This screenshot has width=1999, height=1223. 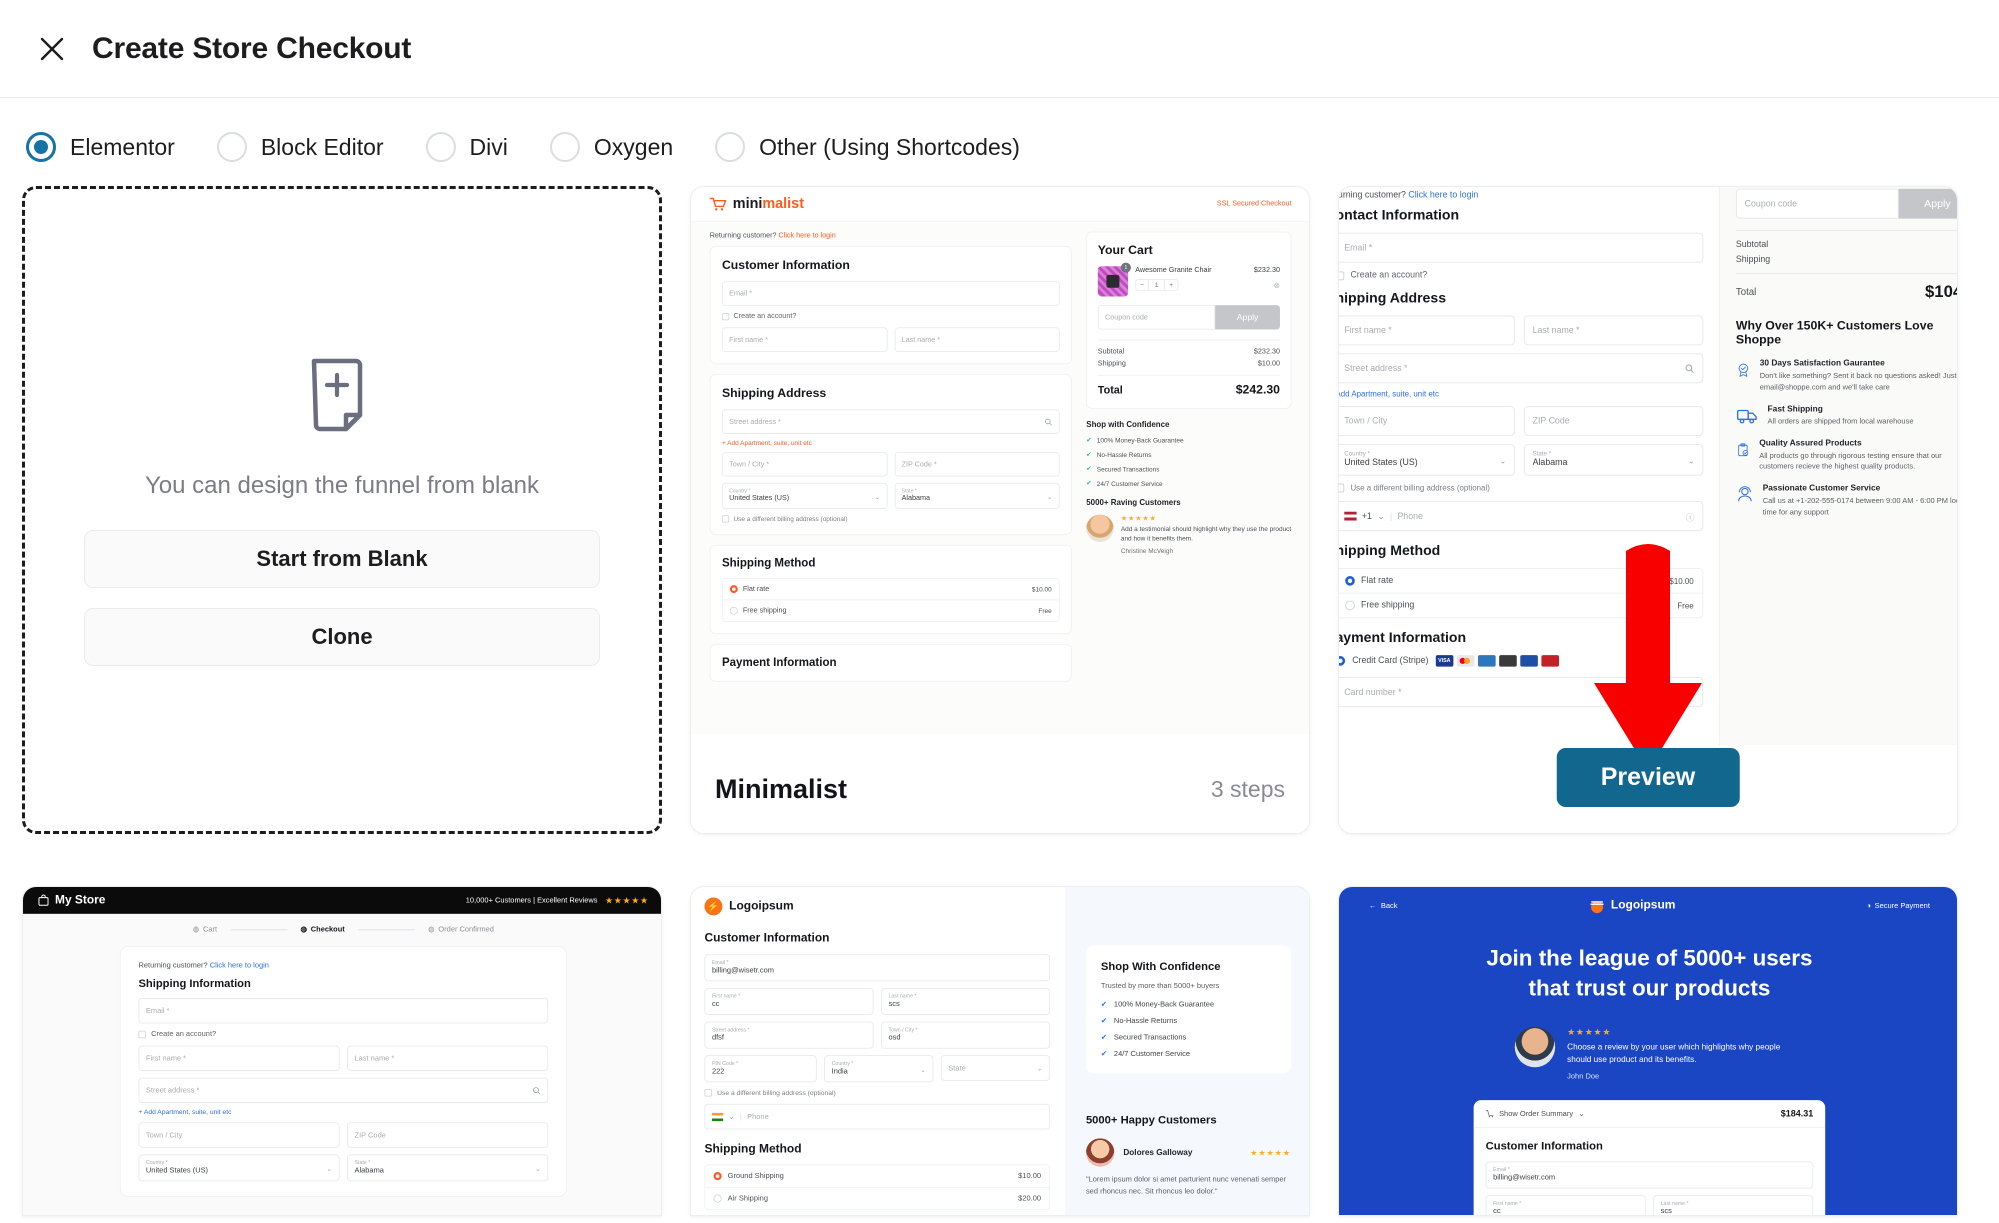 What do you see at coordinates (1689, 692) in the screenshot?
I see `card-icon` at bounding box center [1689, 692].